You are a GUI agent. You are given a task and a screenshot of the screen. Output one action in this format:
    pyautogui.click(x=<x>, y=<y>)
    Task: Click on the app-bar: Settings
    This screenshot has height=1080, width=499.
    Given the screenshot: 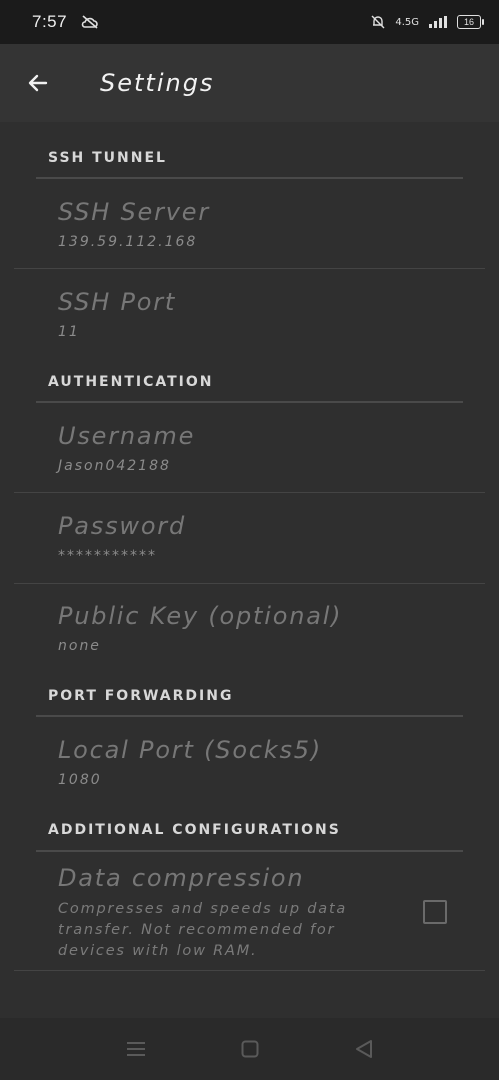 What is the action you would take?
    pyautogui.click(x=249, y=83)
    